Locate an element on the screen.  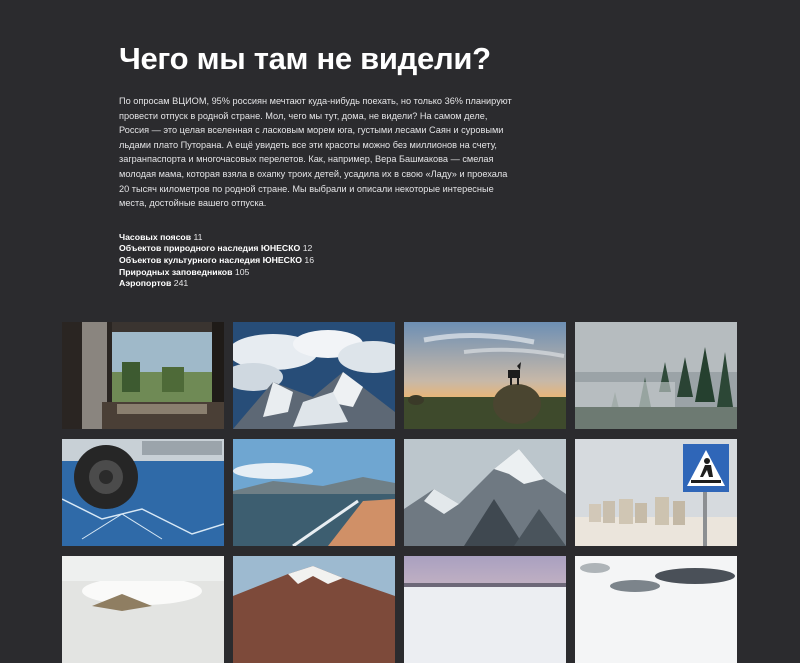
wolf-haystack-image is located at coordinates (485, 375).